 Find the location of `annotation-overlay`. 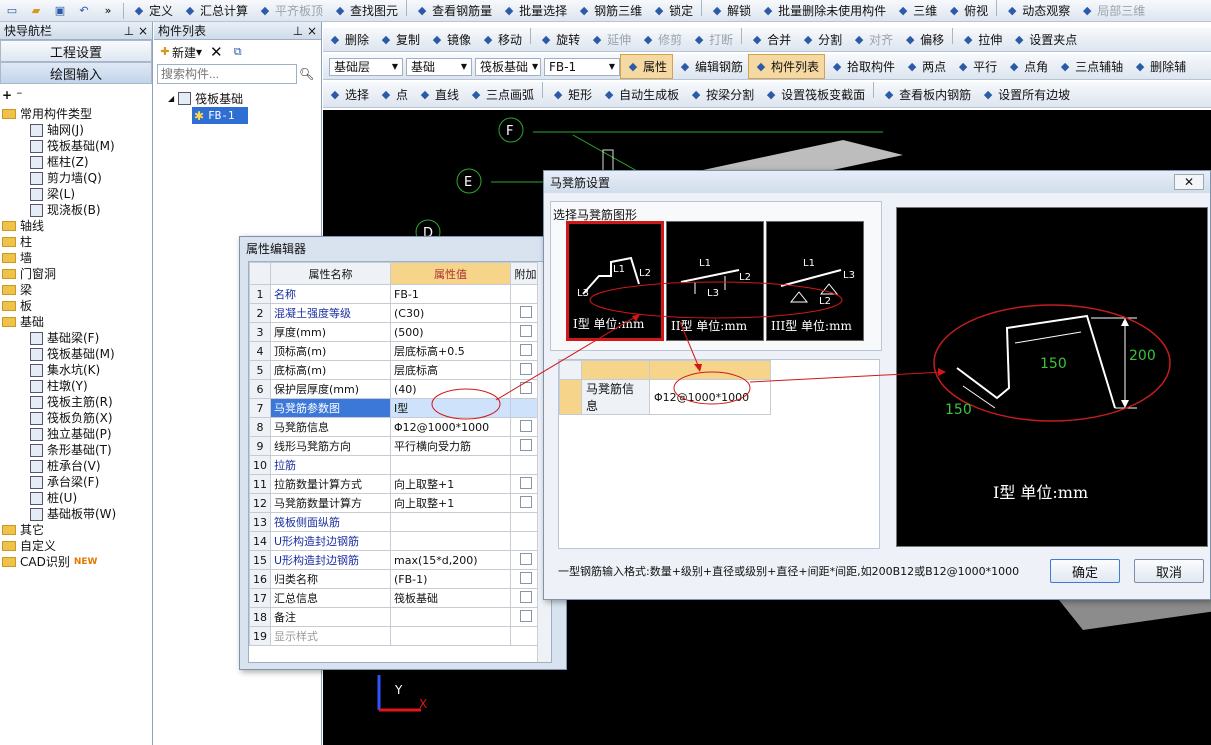

annotation-overlay is located at coordinates (688, 350).